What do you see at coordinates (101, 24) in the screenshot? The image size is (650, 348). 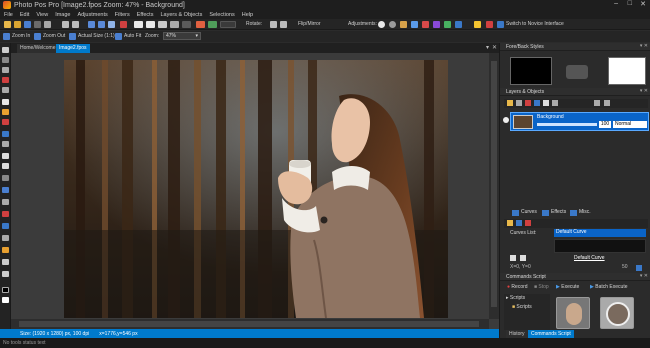 I see `paste-icon` at bounding box center [101, 24].